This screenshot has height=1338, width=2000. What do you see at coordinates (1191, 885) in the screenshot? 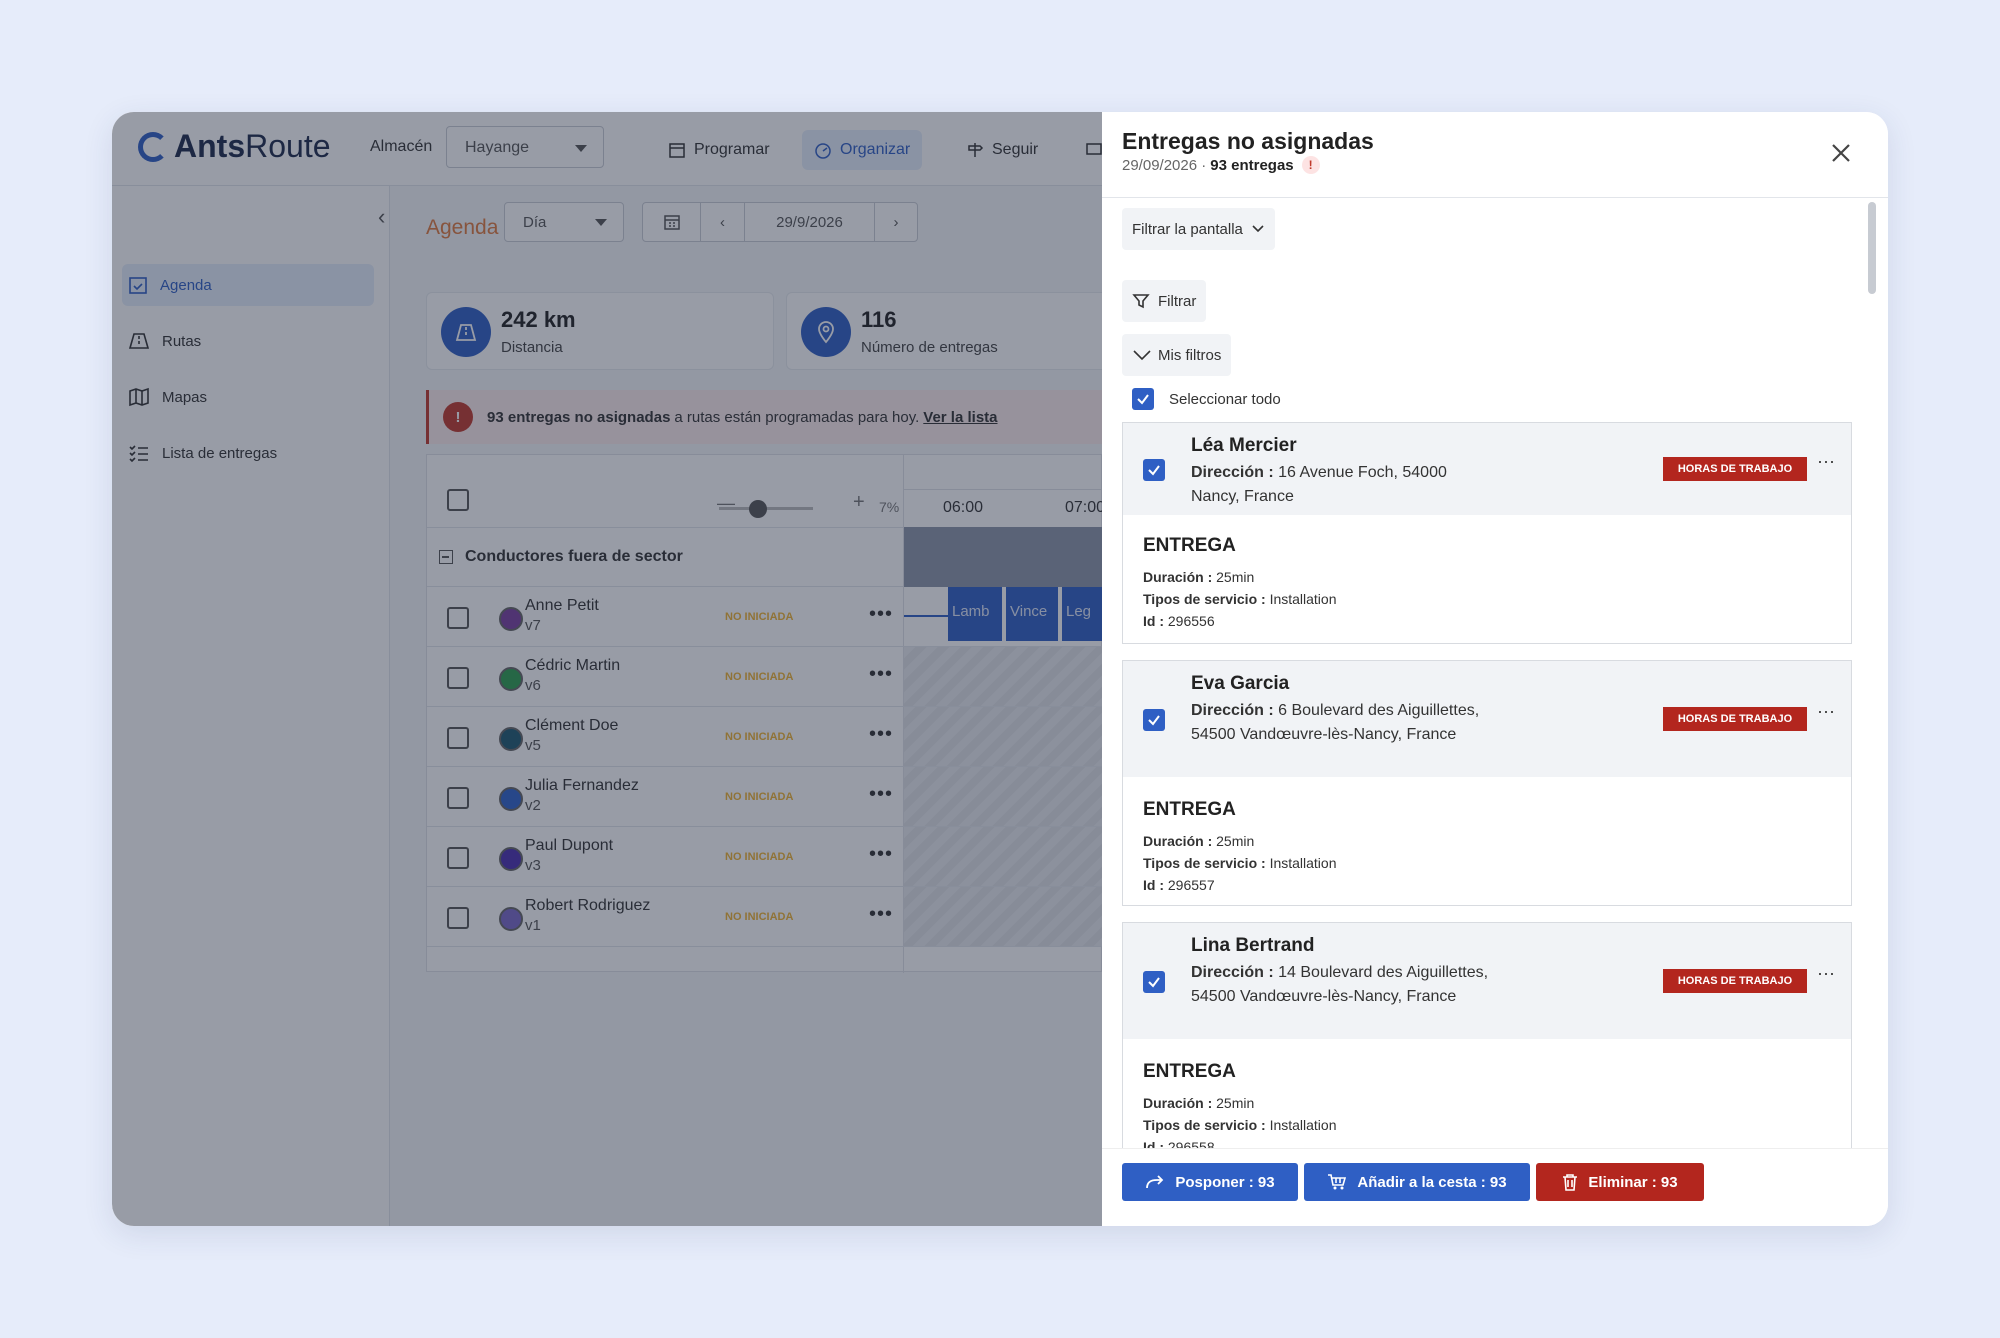
I see `id-value: 296557` at bounding box center [1191, 885].